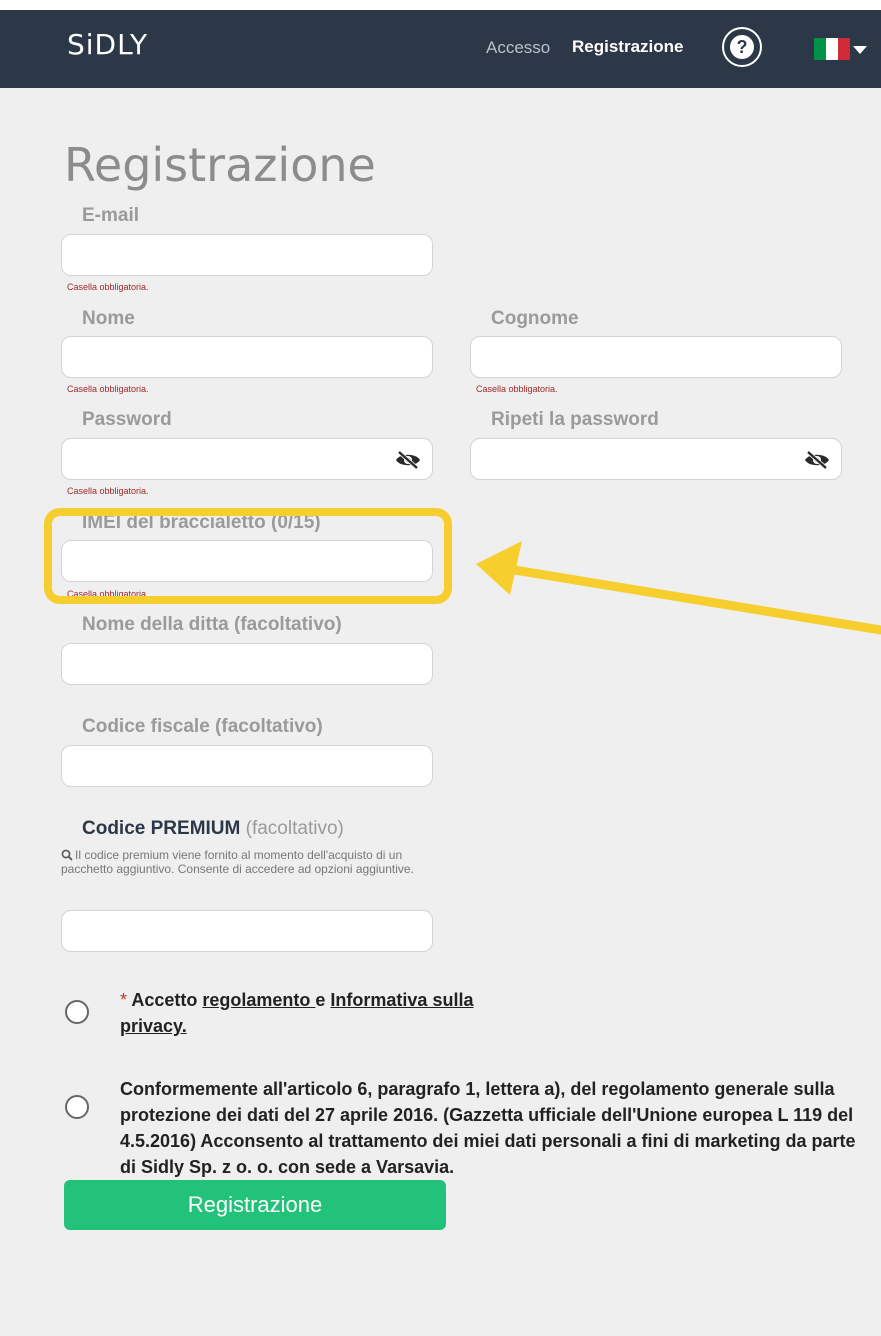  I want to click on question-mark-icon: ?, so click(742, 47).